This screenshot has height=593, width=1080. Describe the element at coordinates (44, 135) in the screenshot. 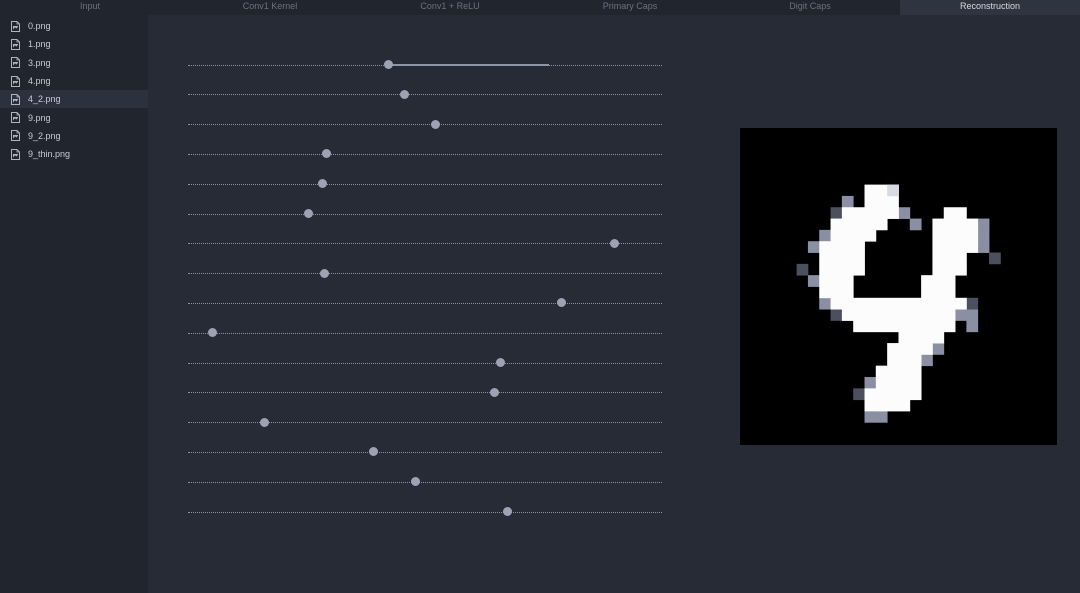

I see `file-label: 9_2.png` at that location.